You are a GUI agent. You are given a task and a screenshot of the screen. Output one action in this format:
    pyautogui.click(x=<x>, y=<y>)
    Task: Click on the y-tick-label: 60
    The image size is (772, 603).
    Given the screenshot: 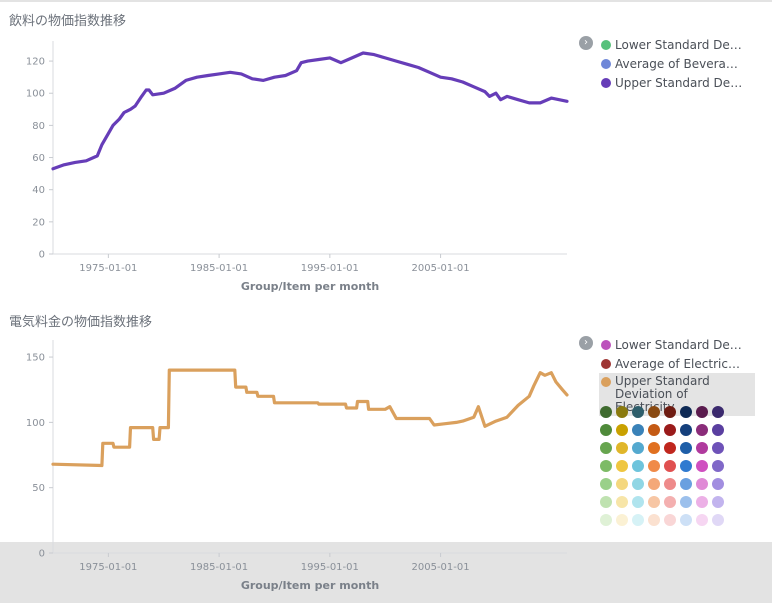 What is the action you would take?
    pyautogui.click(x=38, y=158)
    